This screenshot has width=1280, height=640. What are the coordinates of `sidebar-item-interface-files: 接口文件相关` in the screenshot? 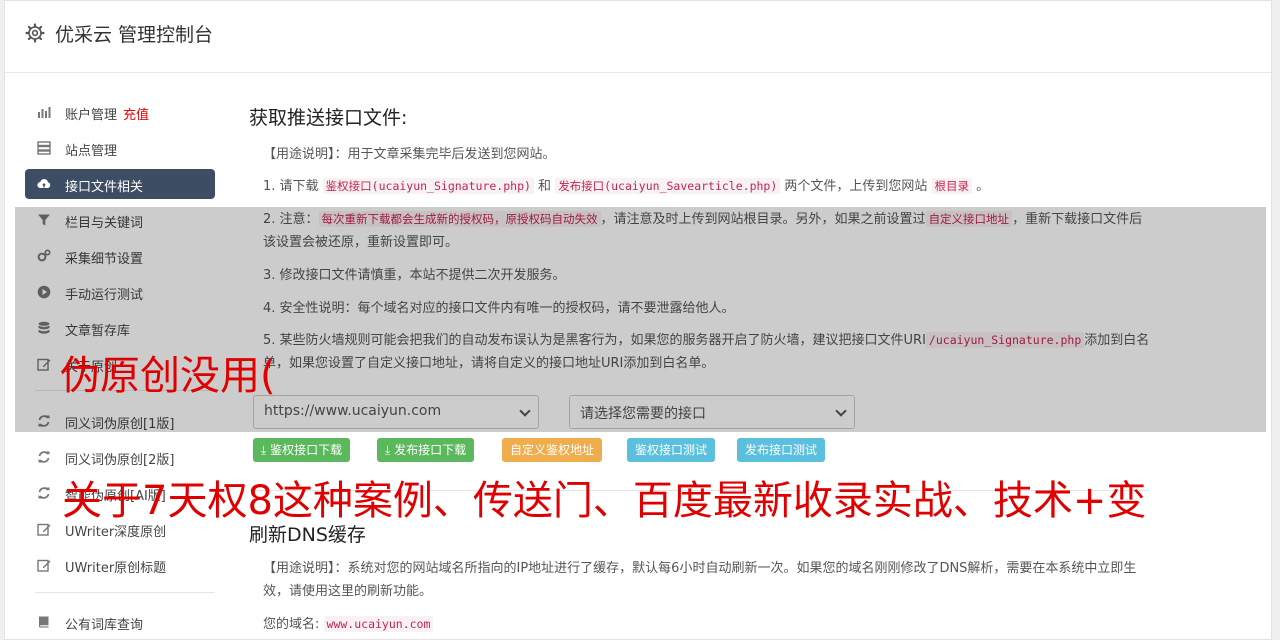 It's located at (120, 184).